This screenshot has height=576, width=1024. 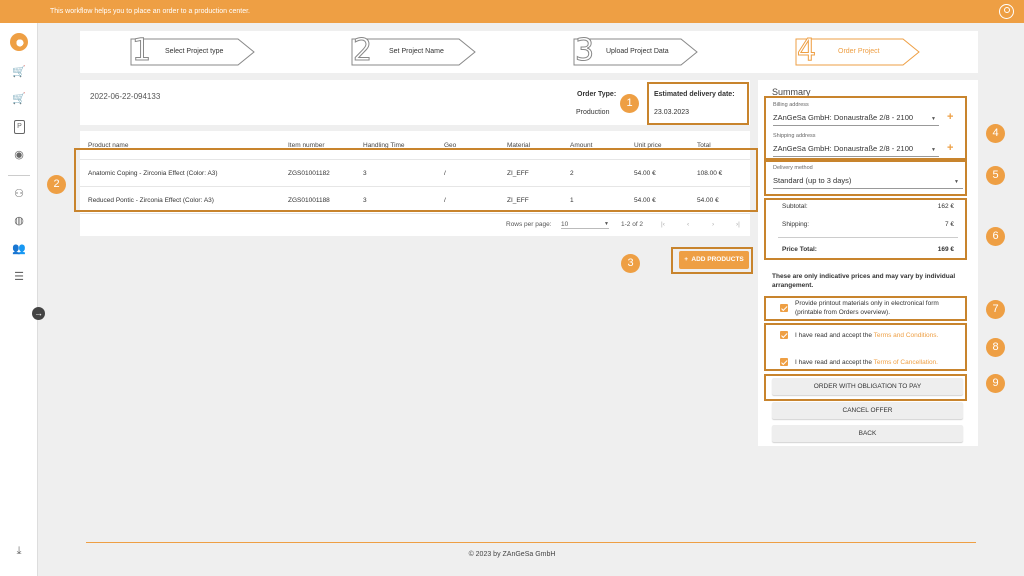 I want to click on previous-page-icon: ‹, so click(x=688, y=224).